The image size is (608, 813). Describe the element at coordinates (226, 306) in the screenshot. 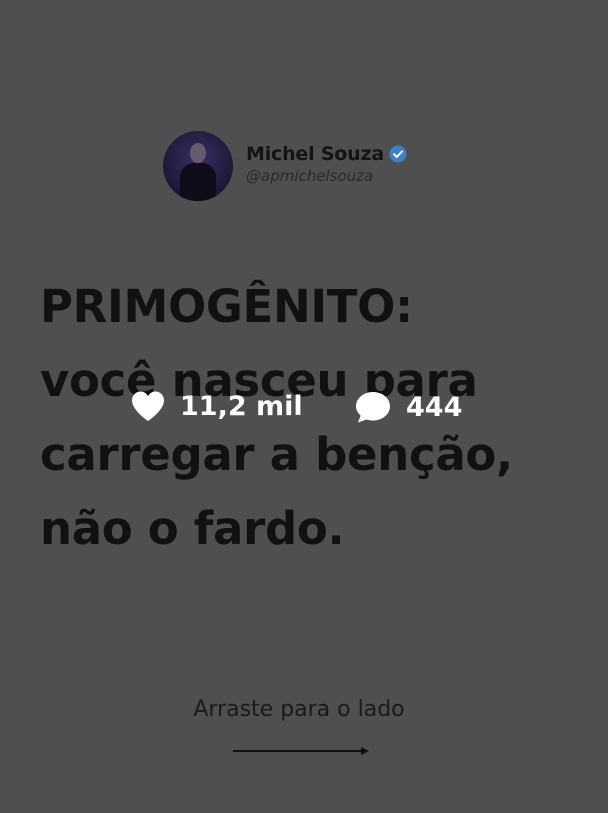

I see `headline-line-1: PRIMOGÊNITO:` at that location.